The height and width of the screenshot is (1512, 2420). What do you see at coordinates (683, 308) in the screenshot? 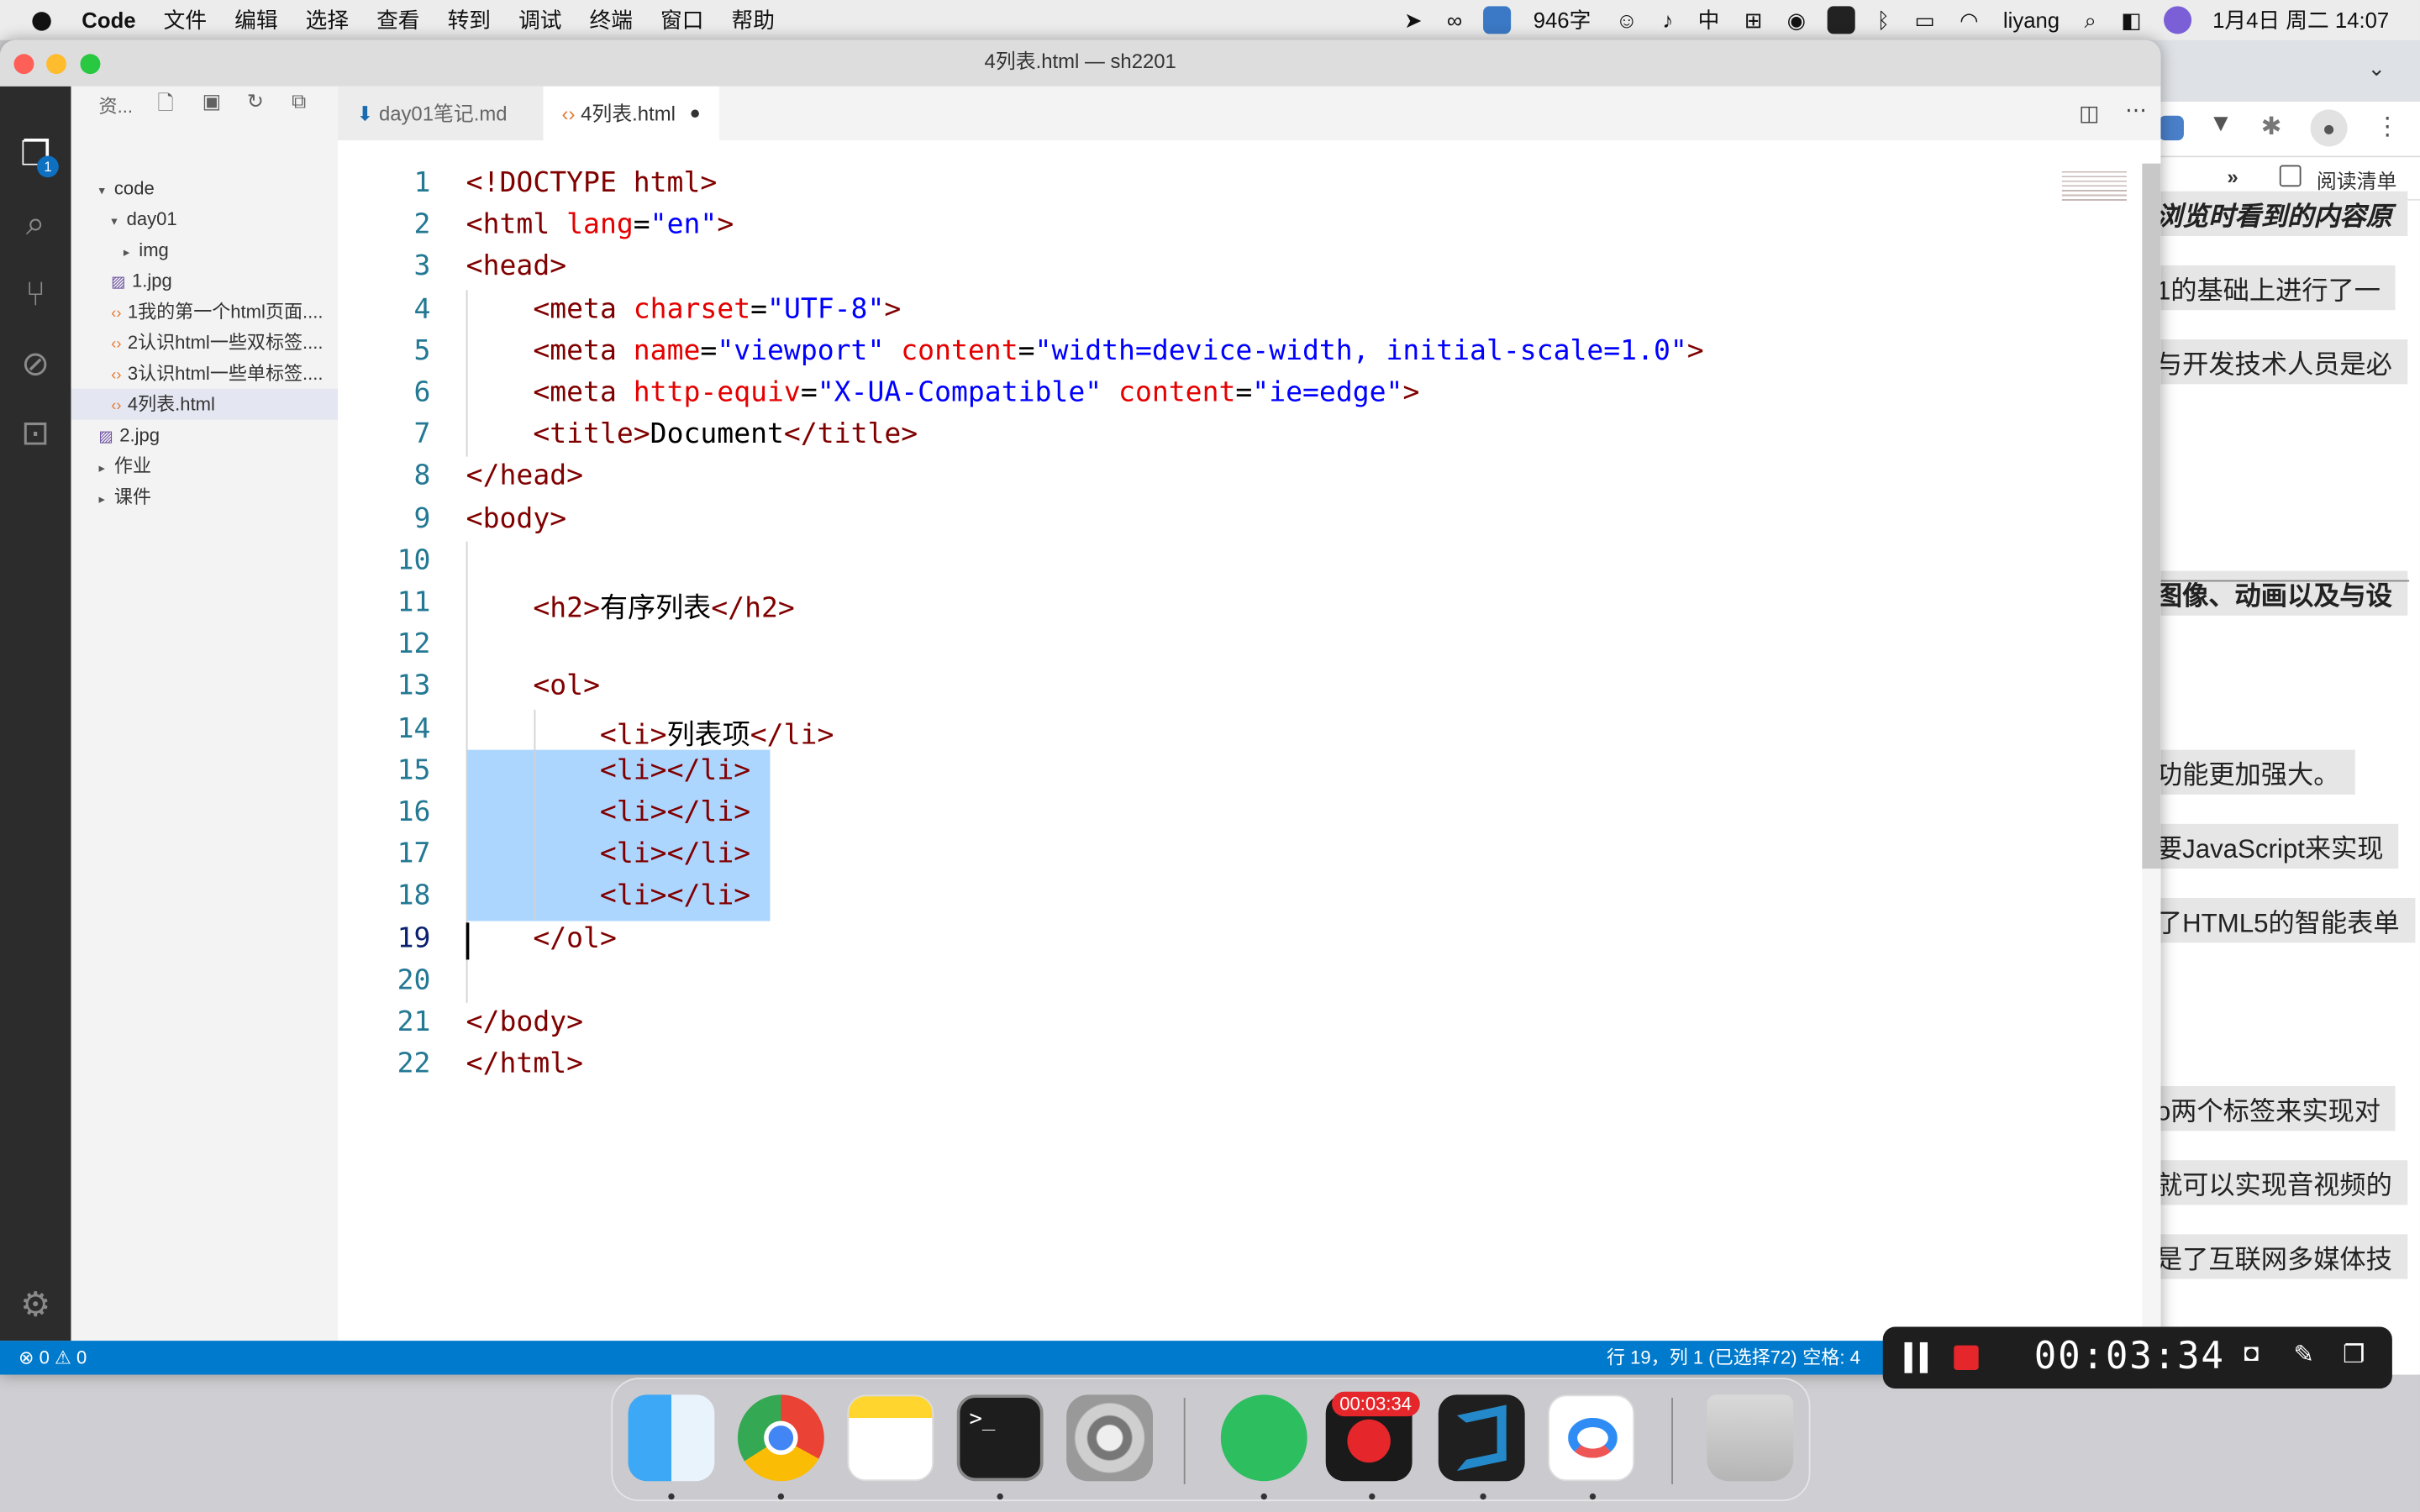
I see `code-line: <meta charset="UTF-8">` at bounding box center [683, 308].